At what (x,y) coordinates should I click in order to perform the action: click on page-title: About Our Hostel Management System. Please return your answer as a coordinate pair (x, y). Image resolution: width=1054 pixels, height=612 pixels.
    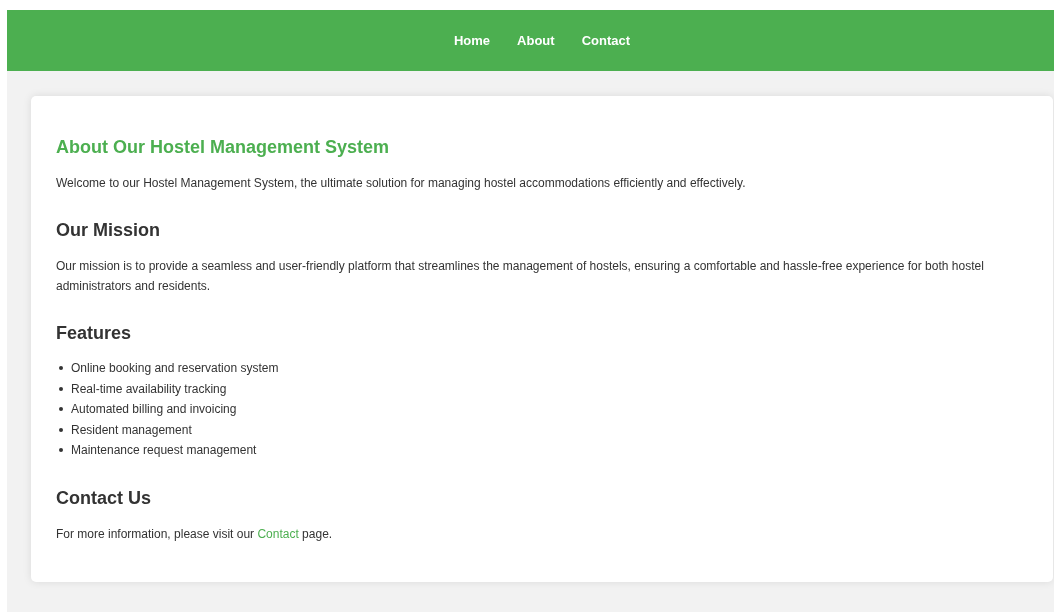
    Looking at the image, I should click on (223, 147).